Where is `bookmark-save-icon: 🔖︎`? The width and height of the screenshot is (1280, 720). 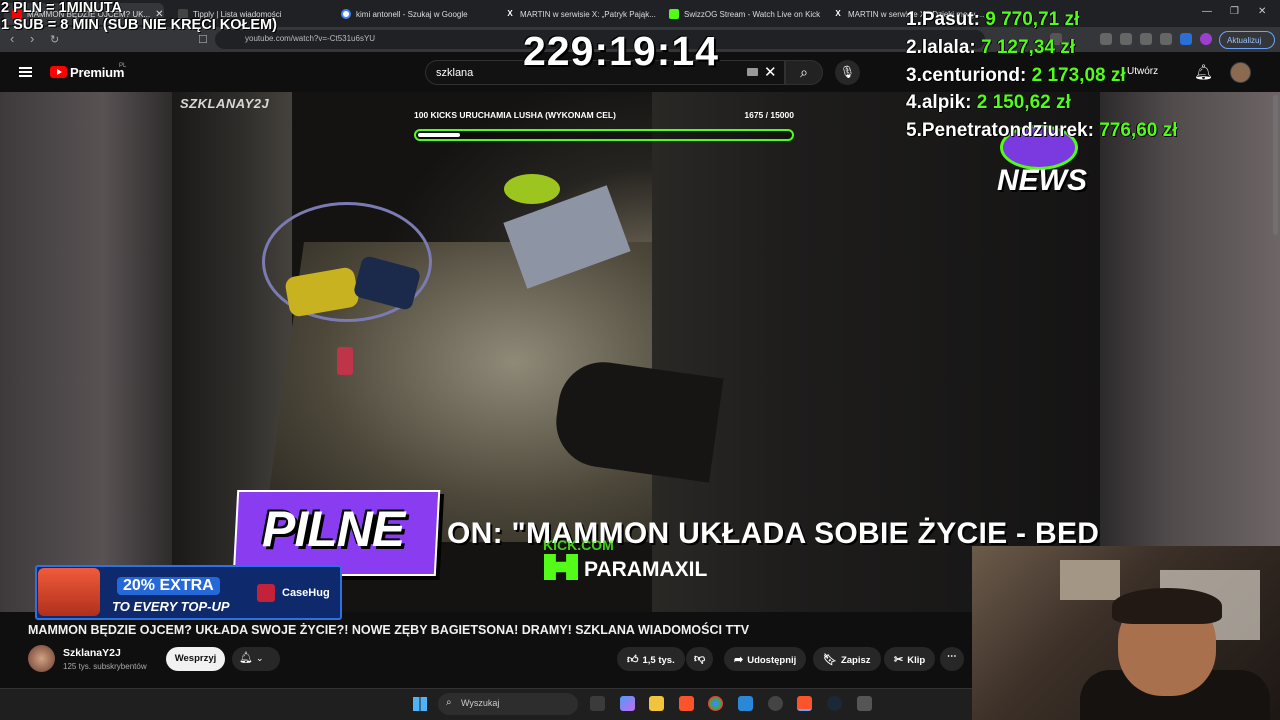 bookmark-save-icon: 🔖︎ is located at coordinates (830, 660).